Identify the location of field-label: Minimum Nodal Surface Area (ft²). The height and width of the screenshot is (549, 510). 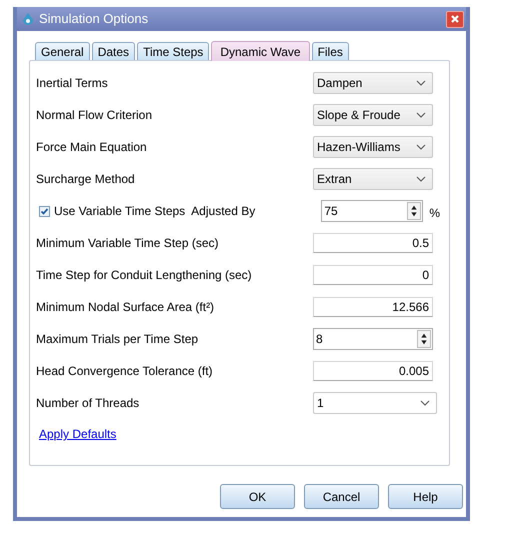
(125, 307).